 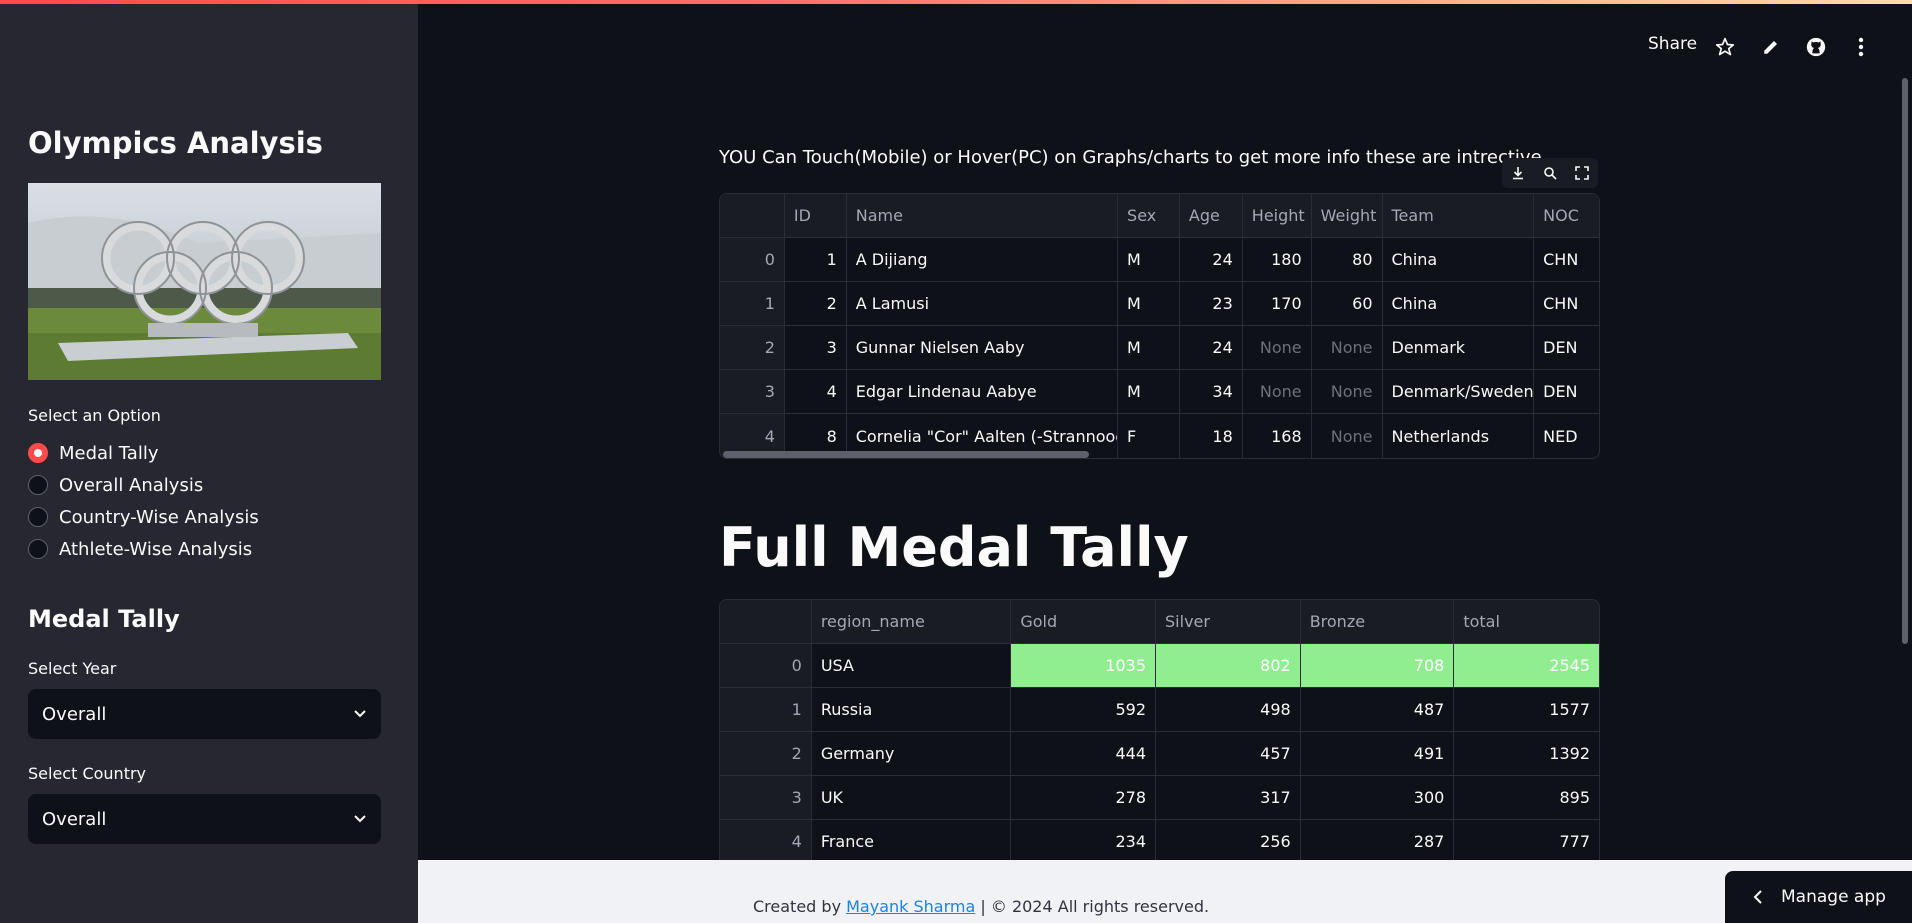 What do you see at coordinates (912, 841) in the screenshot?
I see `table-cell: France` at bounding box center [912, 841].